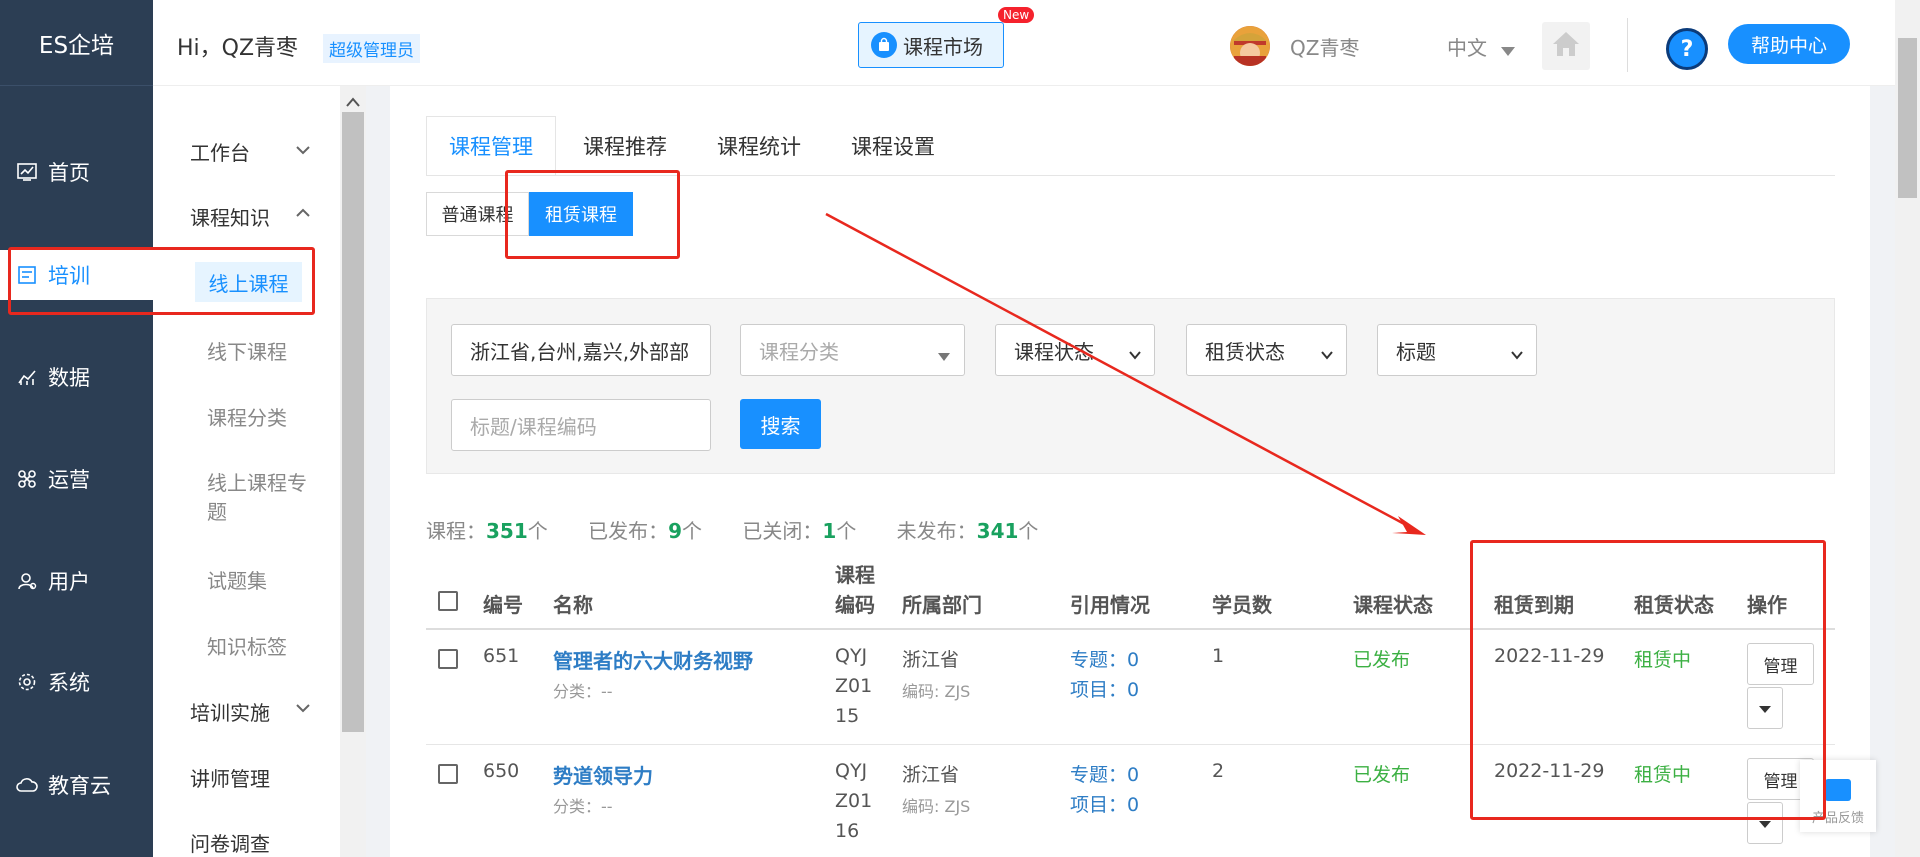 The width and height of the screenshot is (1920, 857). I want to click on stat-unpublished-count: 341, so click(997, 531).